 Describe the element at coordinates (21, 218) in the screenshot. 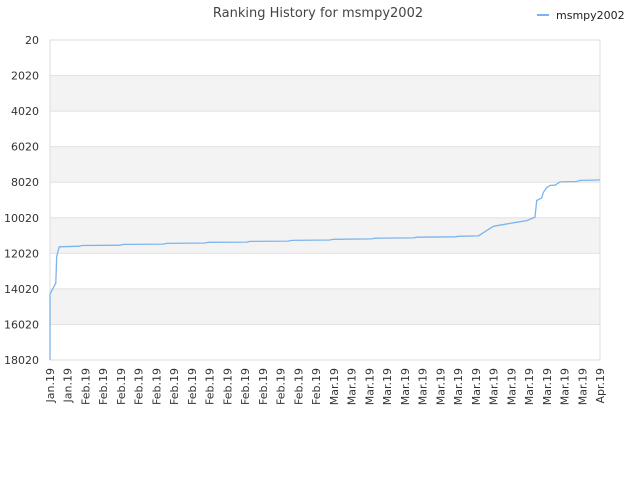

I see `y-tick-label: 10020` at that location.